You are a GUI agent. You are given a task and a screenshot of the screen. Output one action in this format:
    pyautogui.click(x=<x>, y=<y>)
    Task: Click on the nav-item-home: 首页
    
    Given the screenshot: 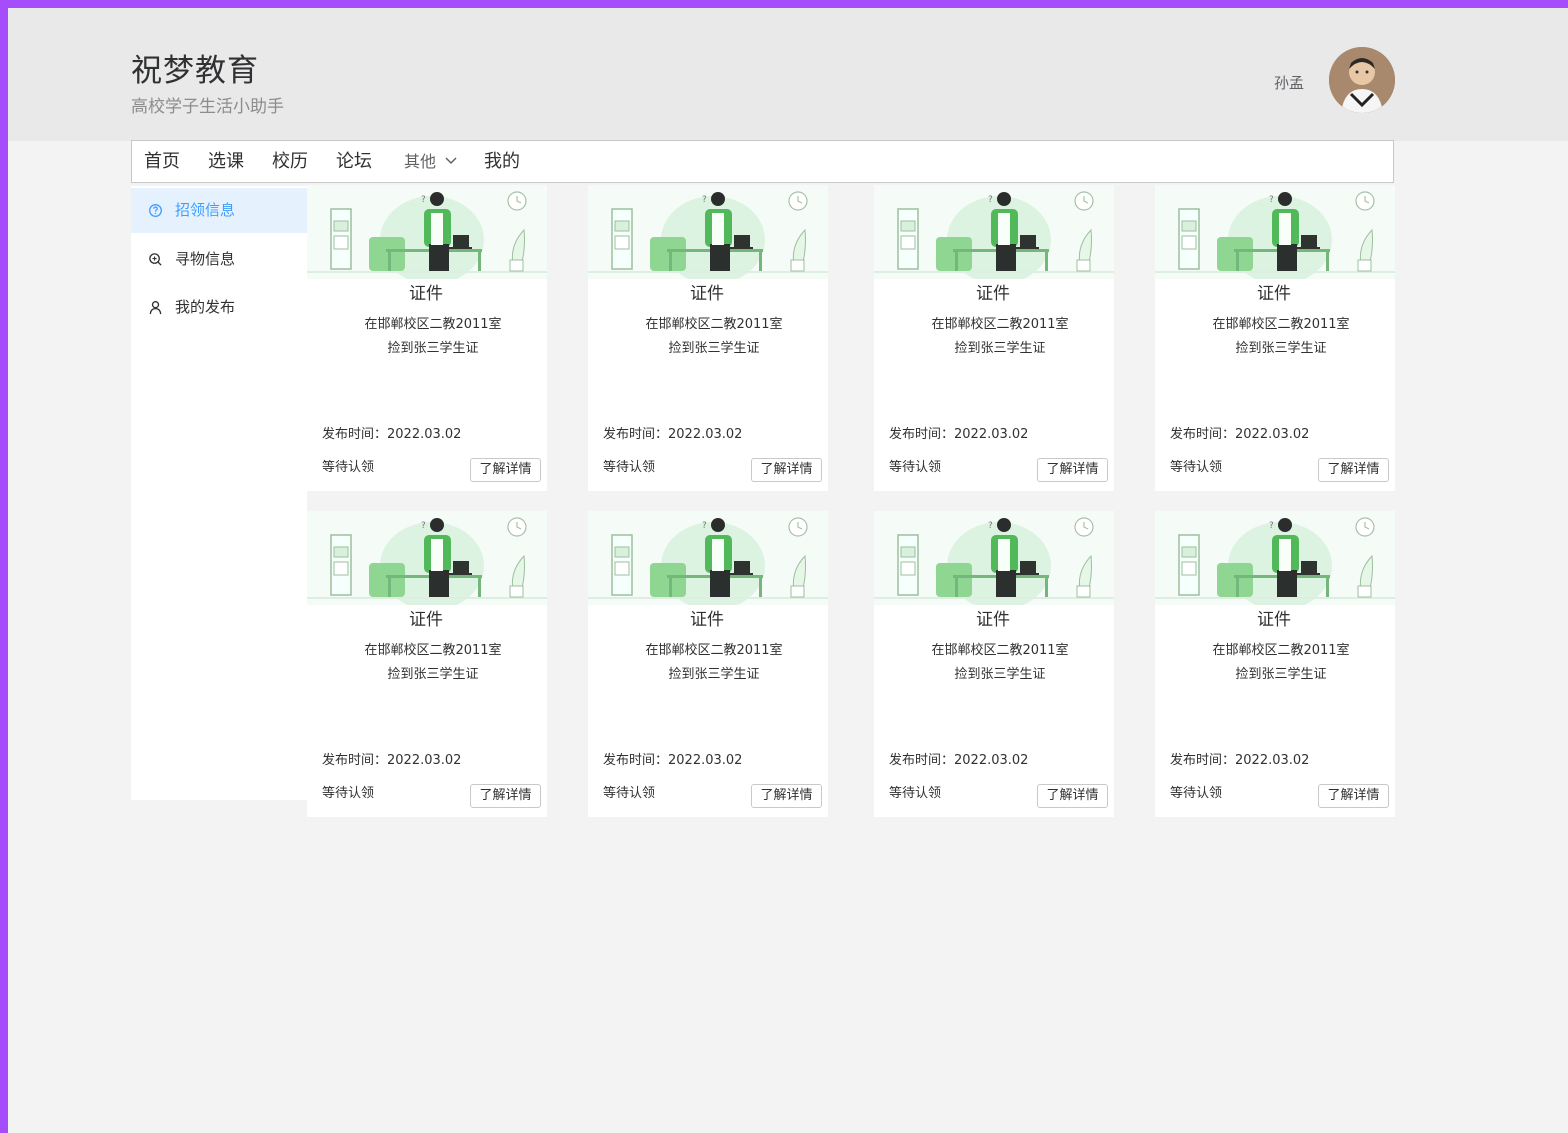 What is the action you would take?
    pyautogui.click(x=162, y=162)
    